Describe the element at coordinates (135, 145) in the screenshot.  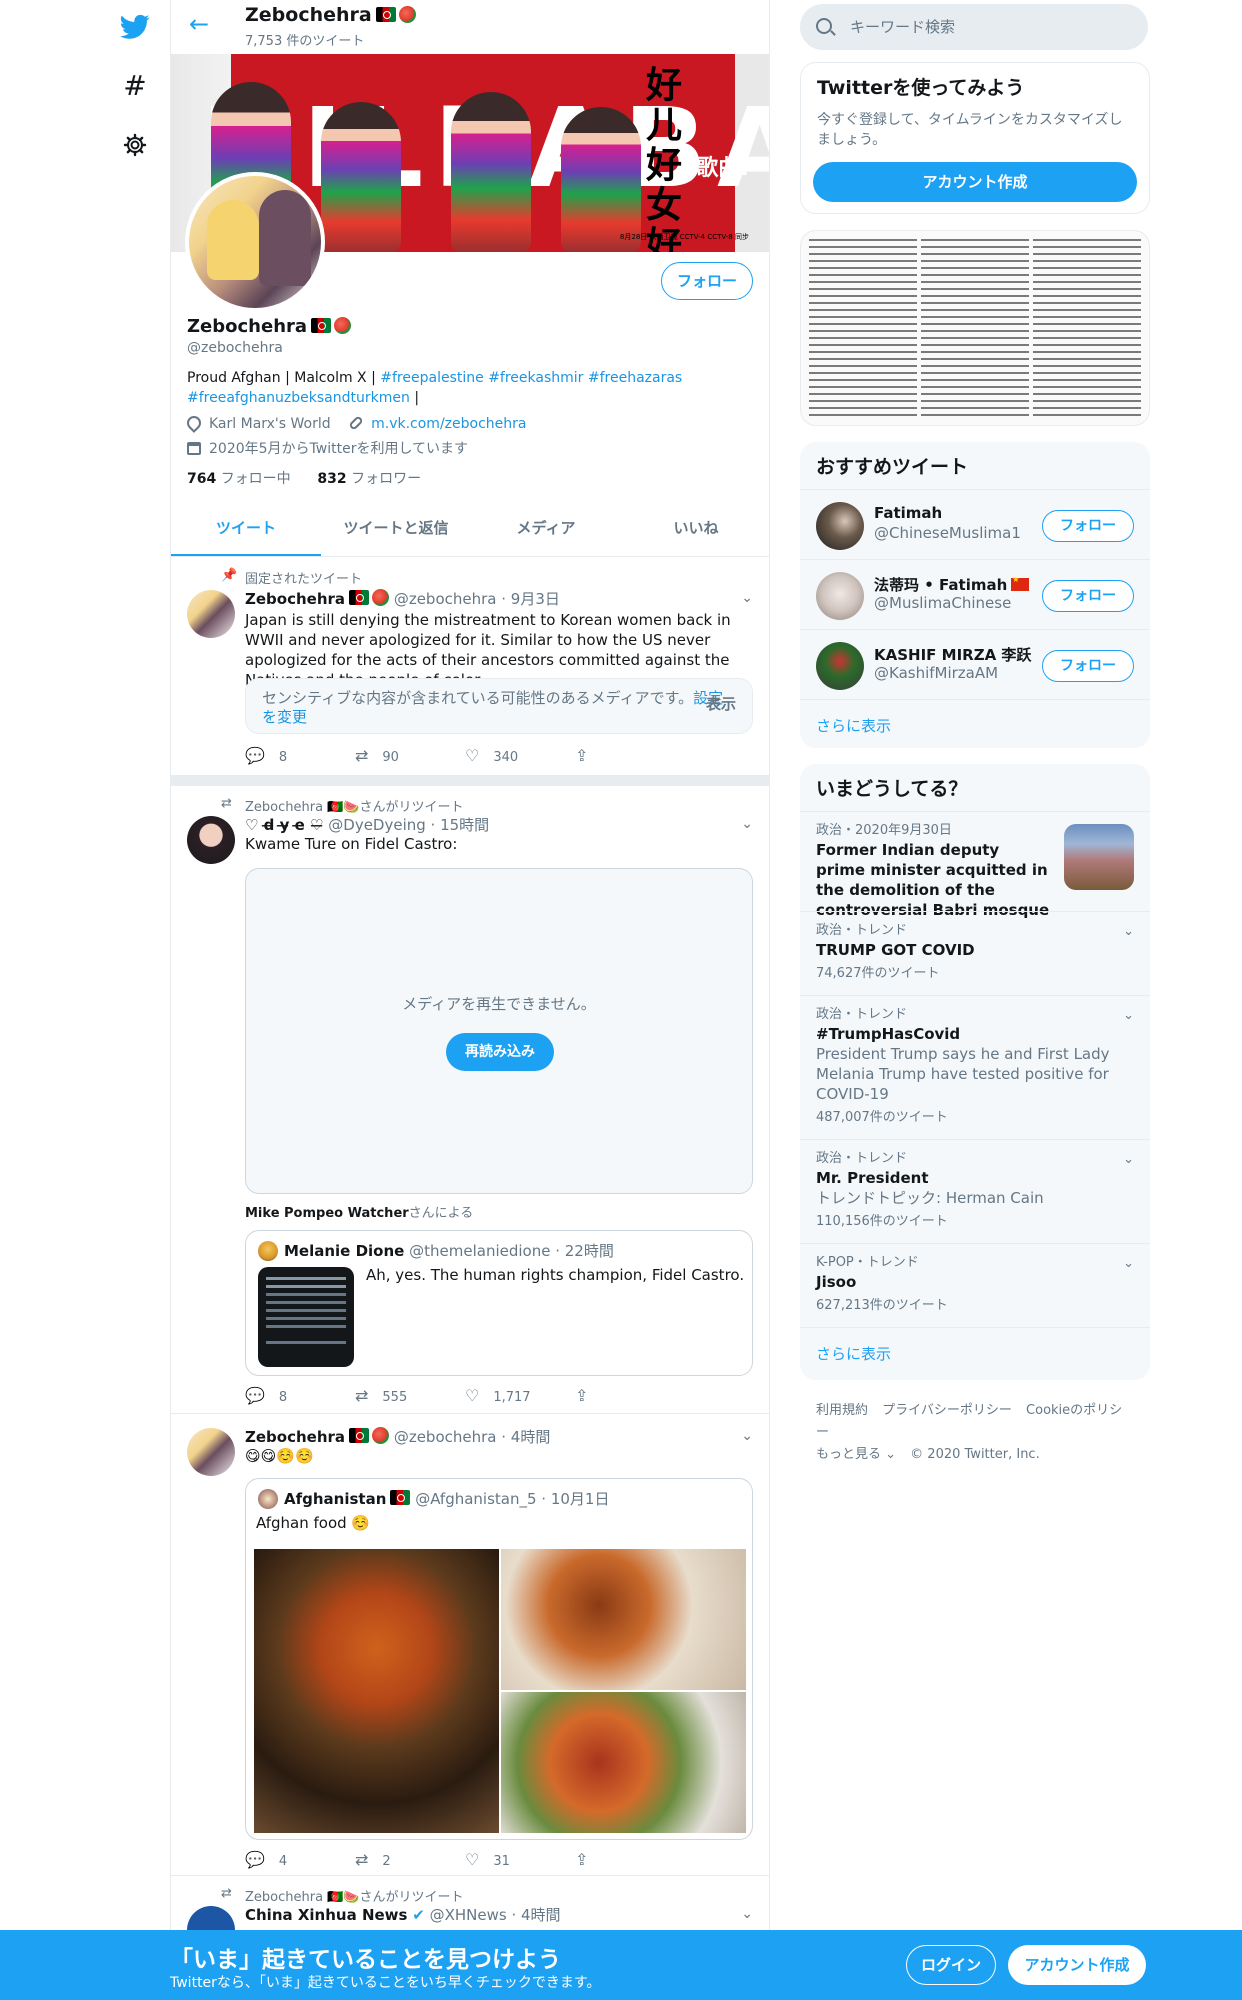
I see `settings-gear-icon` at that location.